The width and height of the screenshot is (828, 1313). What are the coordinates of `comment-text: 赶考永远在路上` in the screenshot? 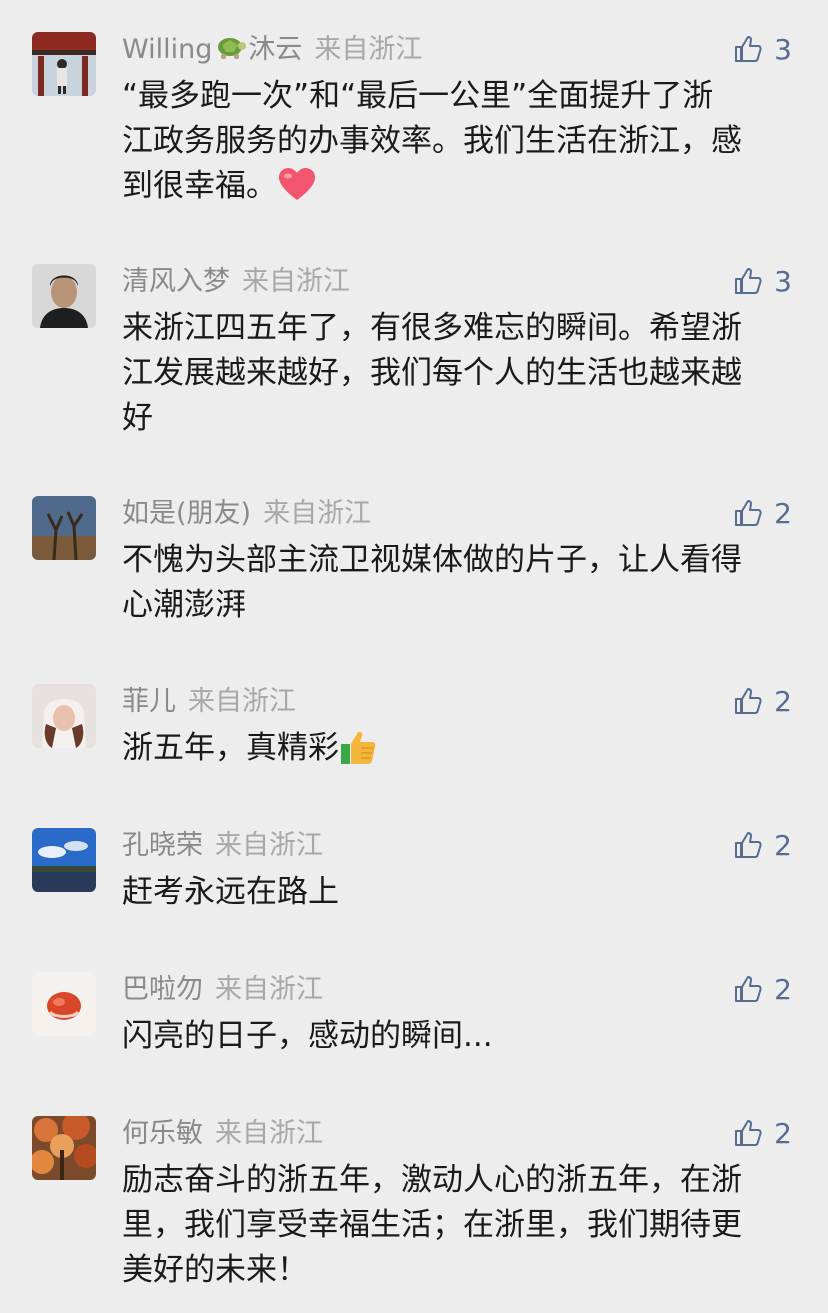 It's located at (460, 892).